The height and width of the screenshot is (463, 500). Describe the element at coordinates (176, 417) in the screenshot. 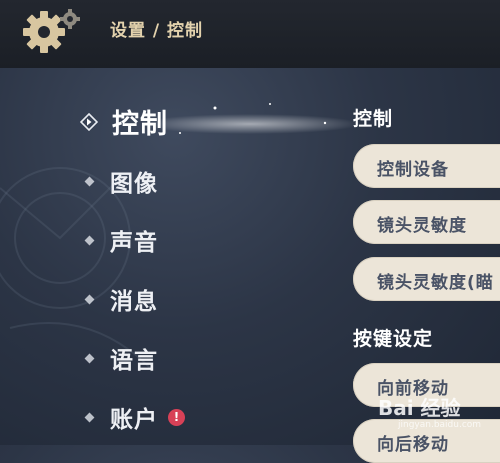

I see `alert-icon: !` at that location.